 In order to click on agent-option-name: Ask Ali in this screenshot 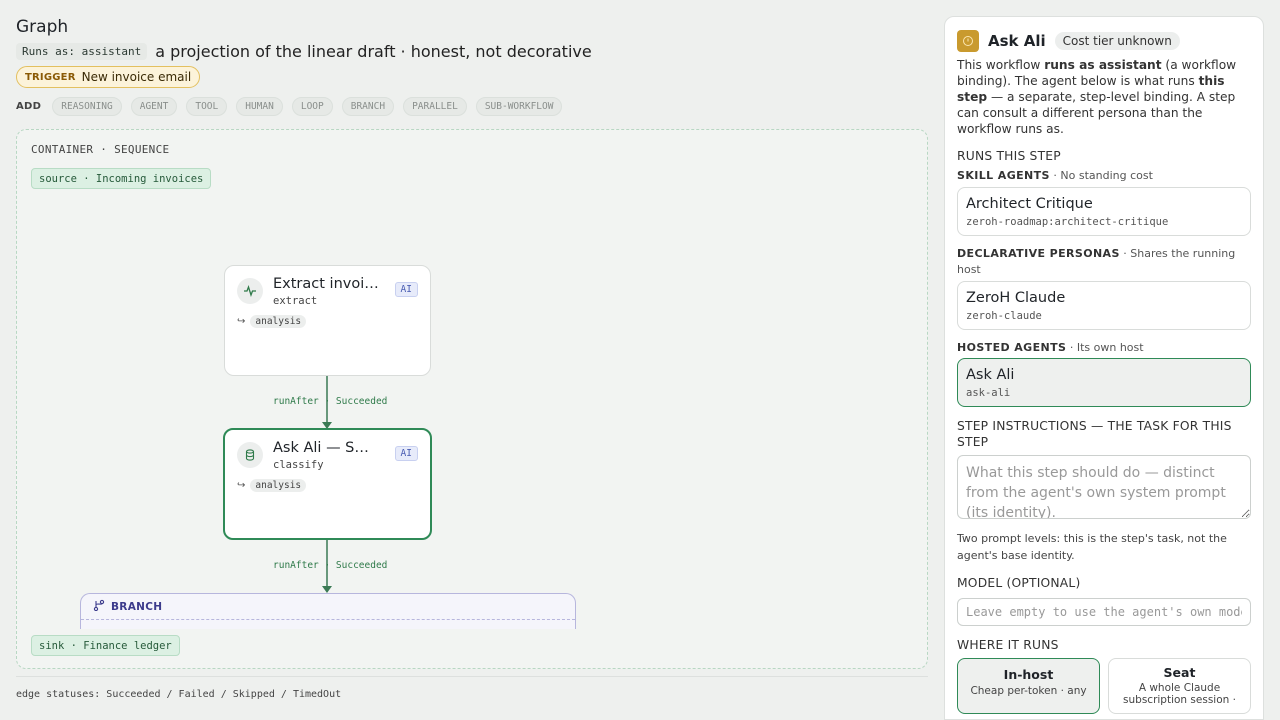, I will do `click(990, 375)`.